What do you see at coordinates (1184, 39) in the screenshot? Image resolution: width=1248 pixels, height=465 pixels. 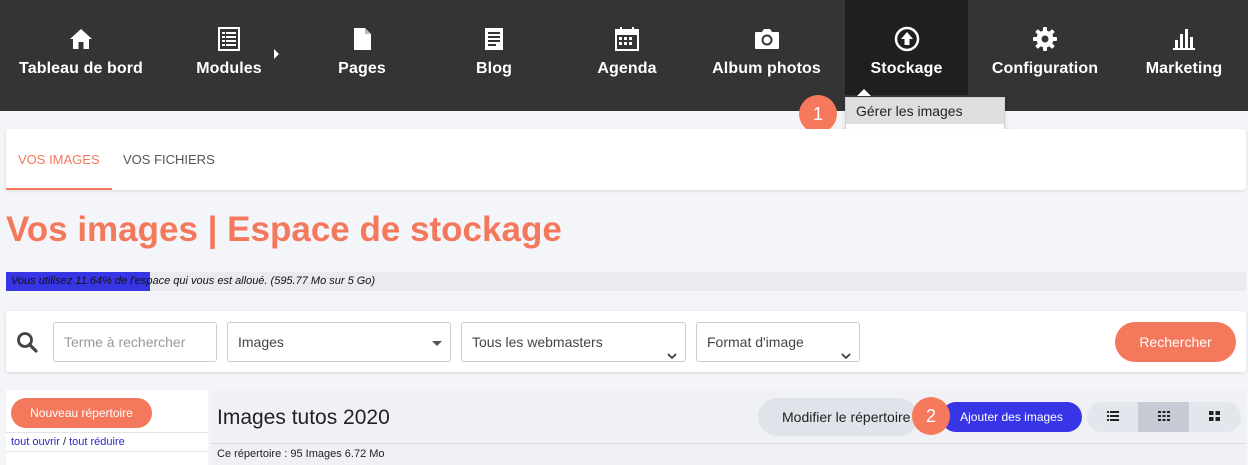 I see `bar-chart-icon` at bounding box center [1184, 39].